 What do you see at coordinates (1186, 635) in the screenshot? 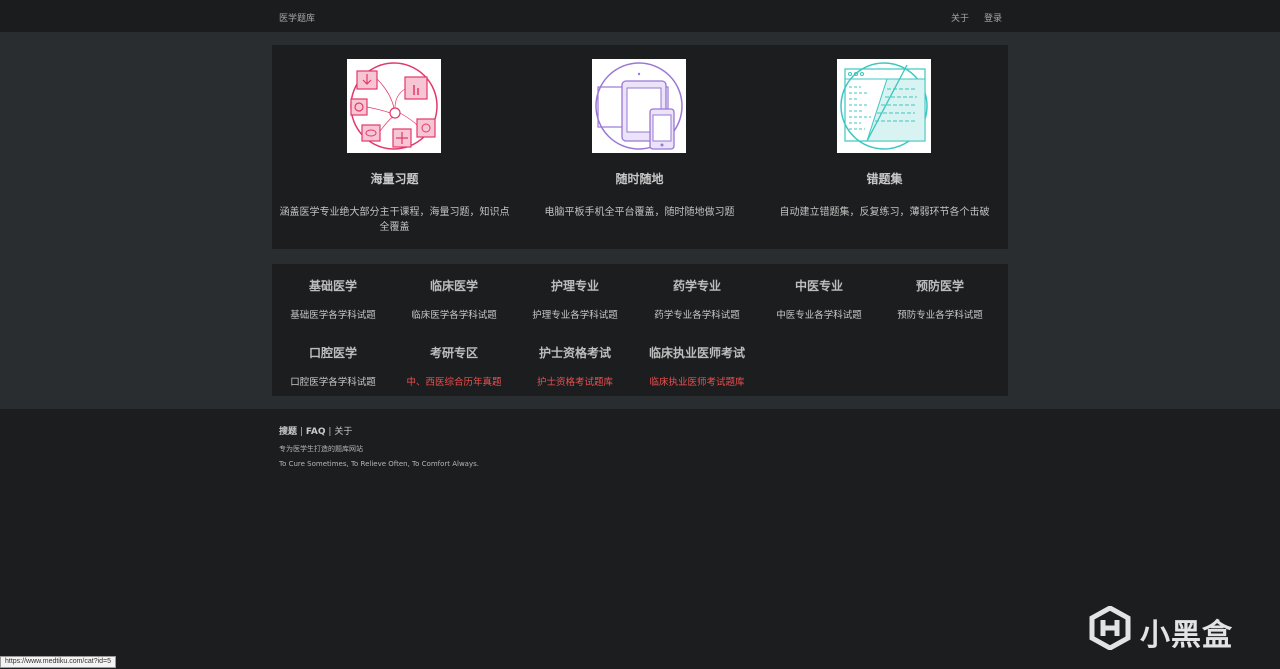
I see `watermark-text: 小黑盒` at bounding box center [1186, 635].